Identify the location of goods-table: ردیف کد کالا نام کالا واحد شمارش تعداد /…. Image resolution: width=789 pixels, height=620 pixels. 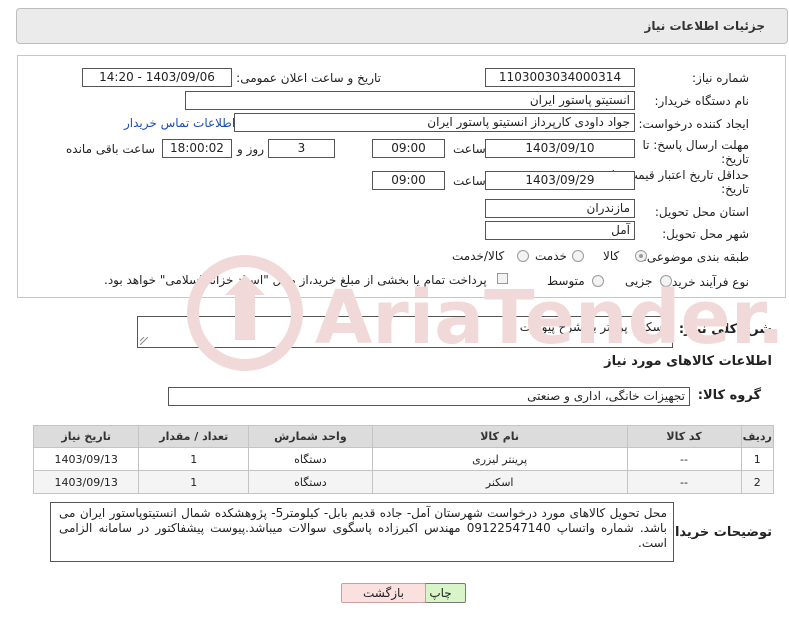
(403, 459).